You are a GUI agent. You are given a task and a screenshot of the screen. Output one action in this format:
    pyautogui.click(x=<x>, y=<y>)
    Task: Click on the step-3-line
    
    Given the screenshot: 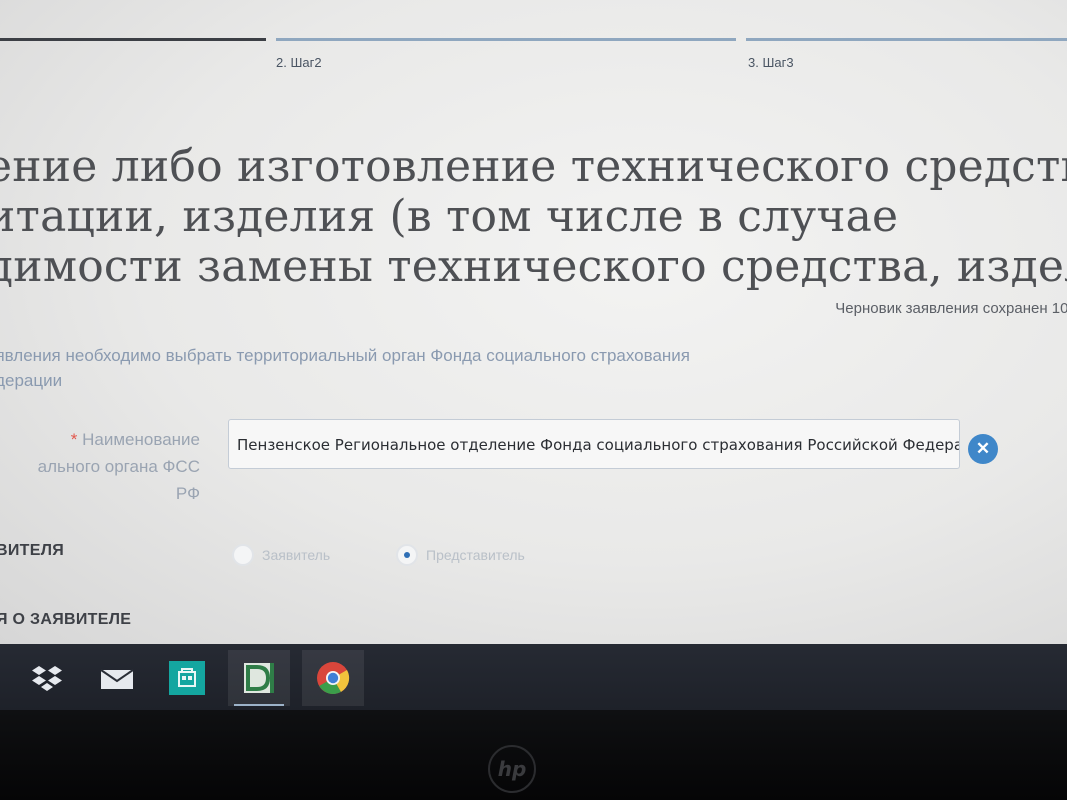 What is the action you would take?
    pyautogui.click(x=906, y=39)
    